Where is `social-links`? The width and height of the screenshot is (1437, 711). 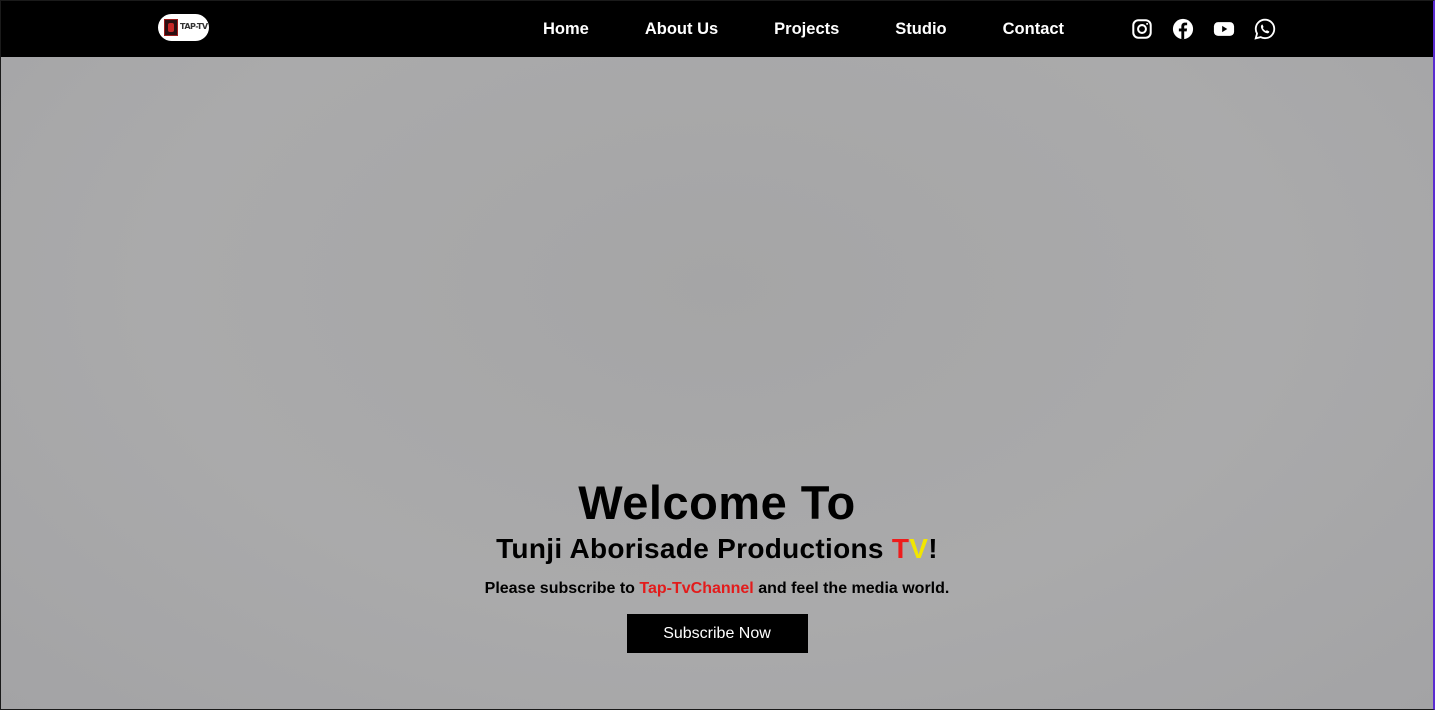 social-links is located at coordinates (1203, 29).